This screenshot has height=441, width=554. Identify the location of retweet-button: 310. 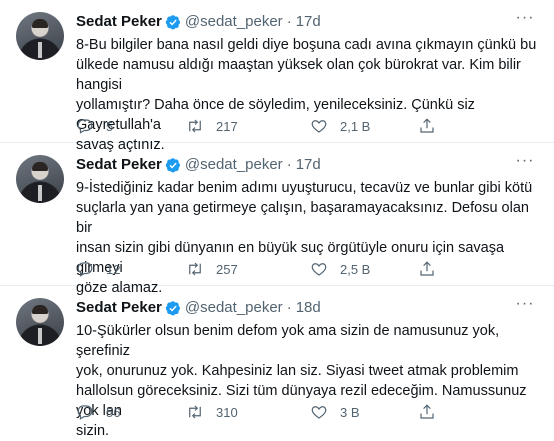
(212, 412).